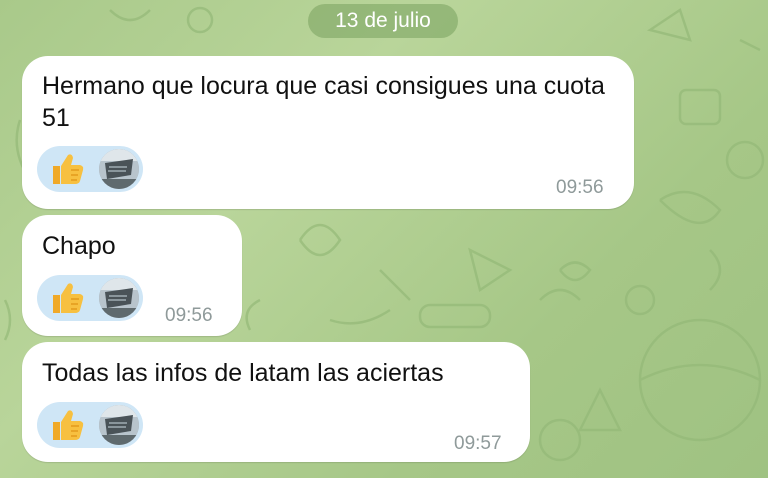  I want to click on message-bubble: Chapo 09:56, so click(132, 275).